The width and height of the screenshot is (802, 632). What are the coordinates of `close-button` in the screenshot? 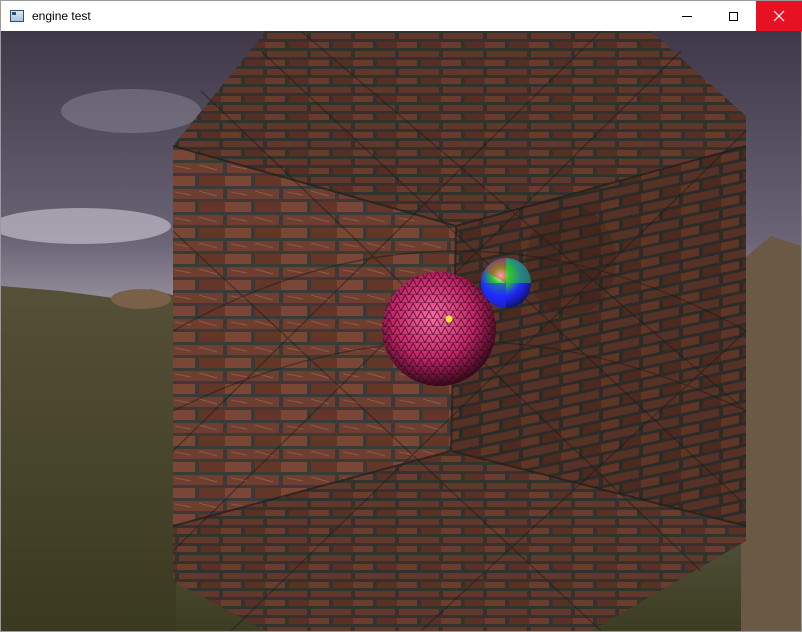 It's located at (779, 16).